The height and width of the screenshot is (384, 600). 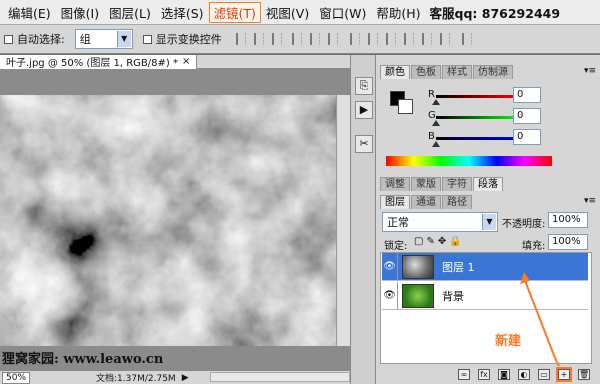 What do you see at coordinates (396, 246) in the screenshot?
I see `lock-label: 锁定:` at bounding box center [396, 246].